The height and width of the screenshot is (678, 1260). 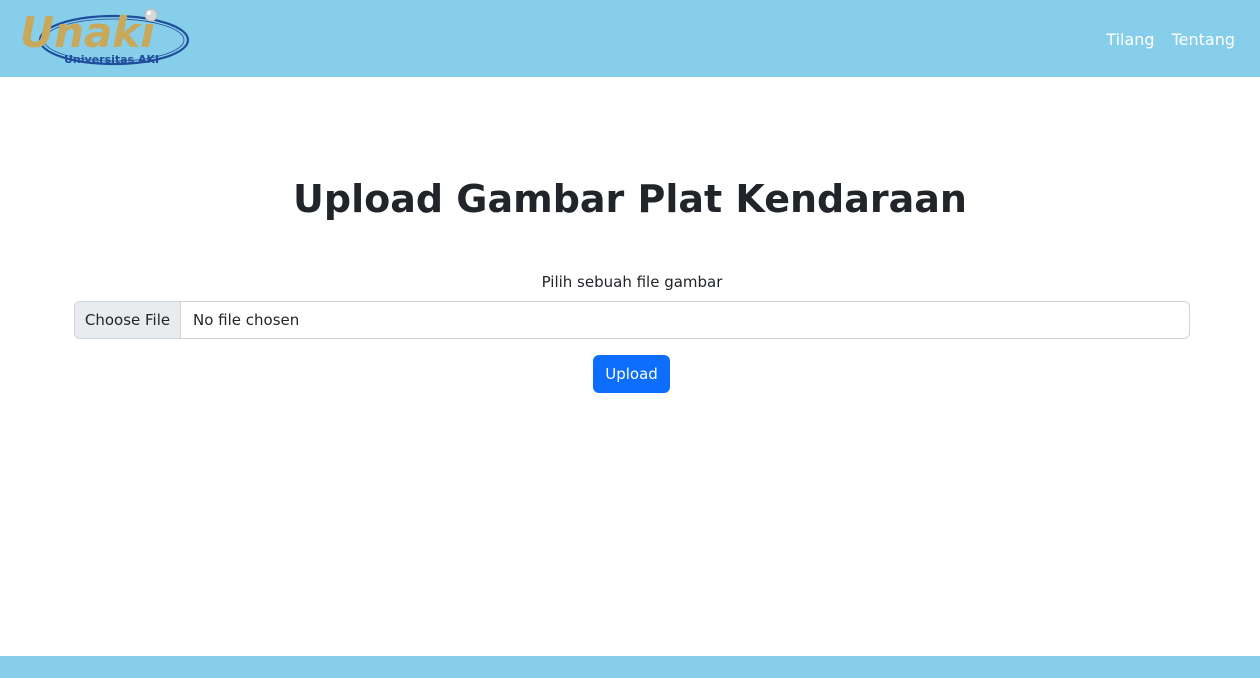 I want to click on footer, so click(x=630, y=667).